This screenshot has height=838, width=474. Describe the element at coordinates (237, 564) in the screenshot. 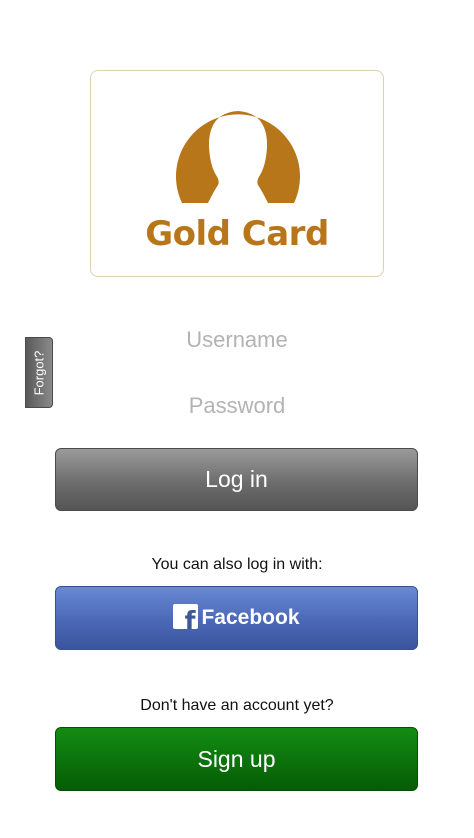

I see `social-login-hint: You can also log in with:` at that location.